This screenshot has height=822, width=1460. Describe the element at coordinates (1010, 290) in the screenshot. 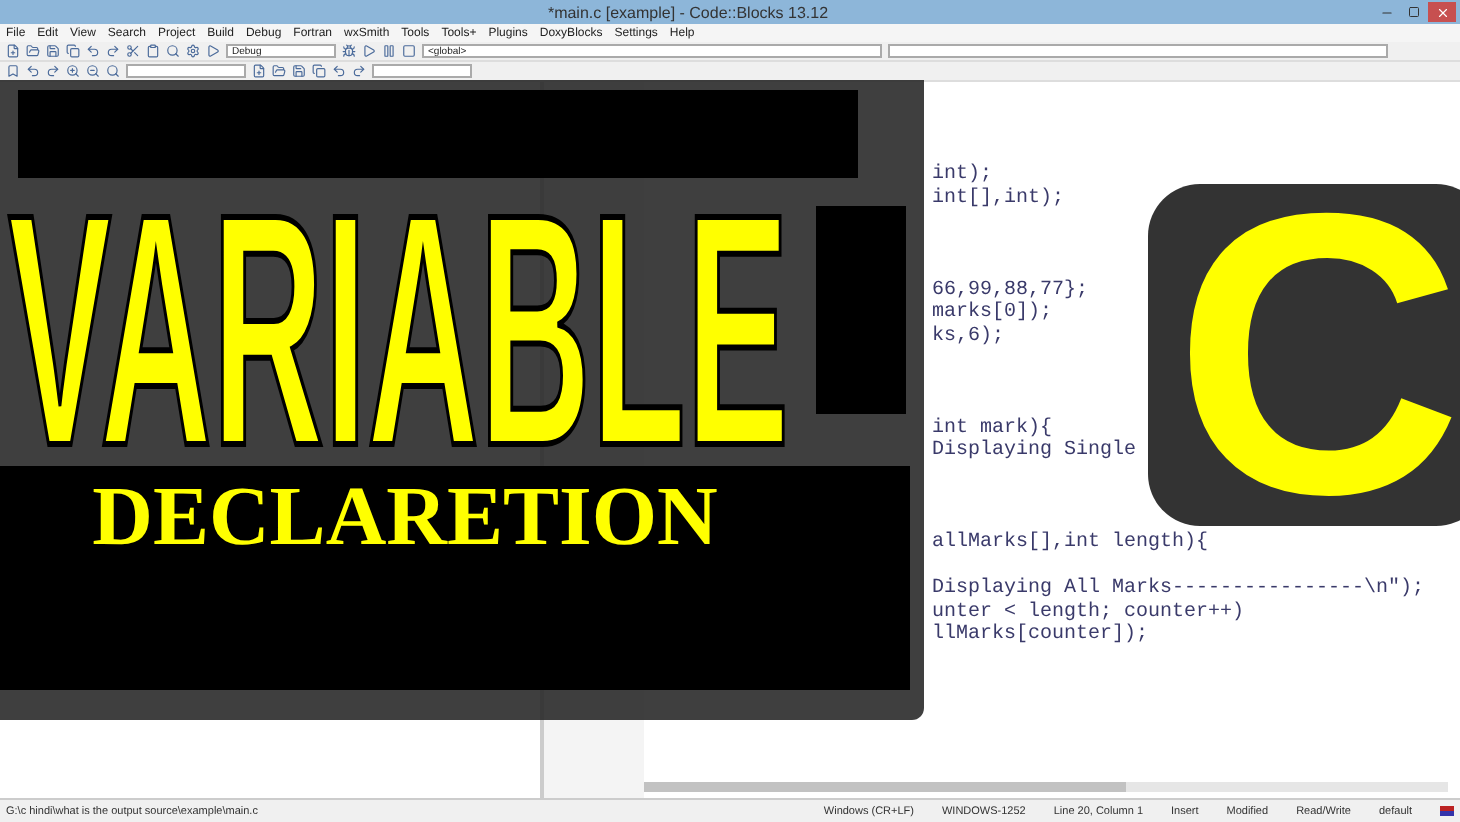

I see `code-line: 66,99,88,77};` at that location.